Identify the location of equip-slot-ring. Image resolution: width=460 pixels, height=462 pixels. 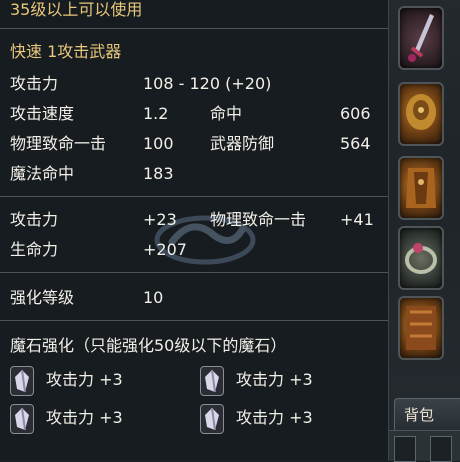
(421, 258).